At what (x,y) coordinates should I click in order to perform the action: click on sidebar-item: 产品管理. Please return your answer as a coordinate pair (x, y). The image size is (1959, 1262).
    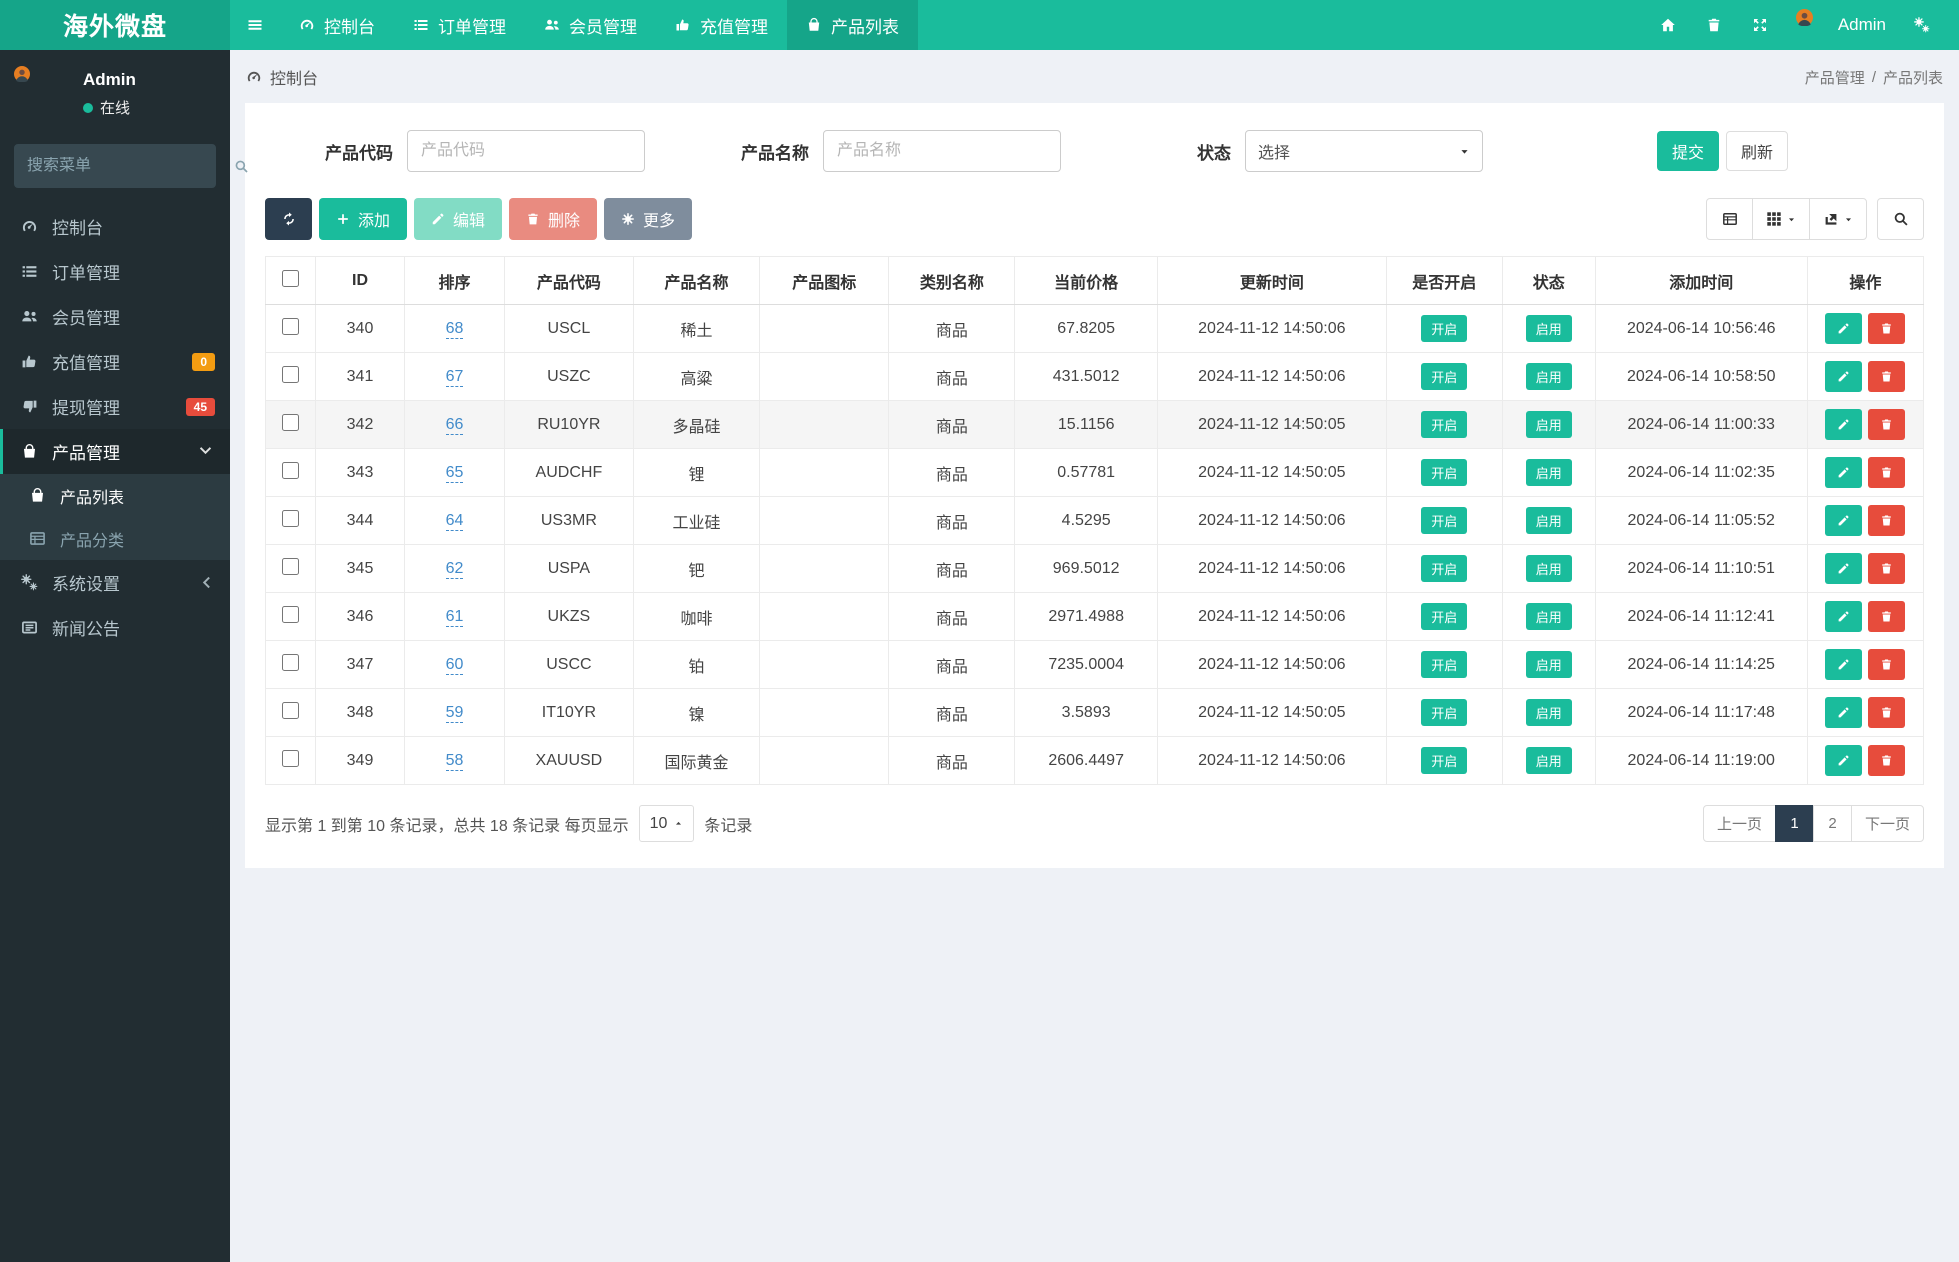
    Looking at the image, I should click on (115, 451).